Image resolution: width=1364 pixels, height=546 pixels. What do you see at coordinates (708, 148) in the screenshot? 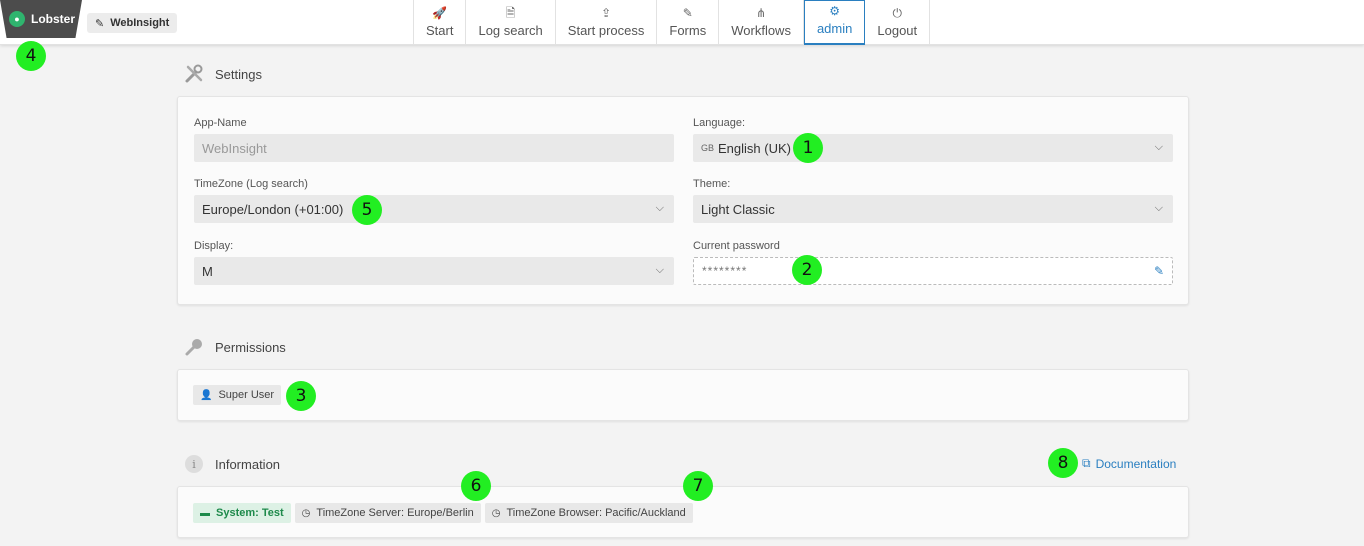
I see `flag-gb-icon: GB` at bounding box center [708, 148].